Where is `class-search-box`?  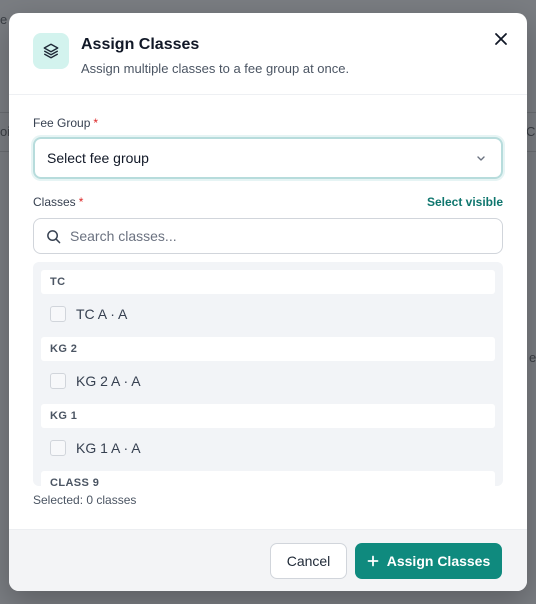
class-search-box is located at coordinates (268, 236).